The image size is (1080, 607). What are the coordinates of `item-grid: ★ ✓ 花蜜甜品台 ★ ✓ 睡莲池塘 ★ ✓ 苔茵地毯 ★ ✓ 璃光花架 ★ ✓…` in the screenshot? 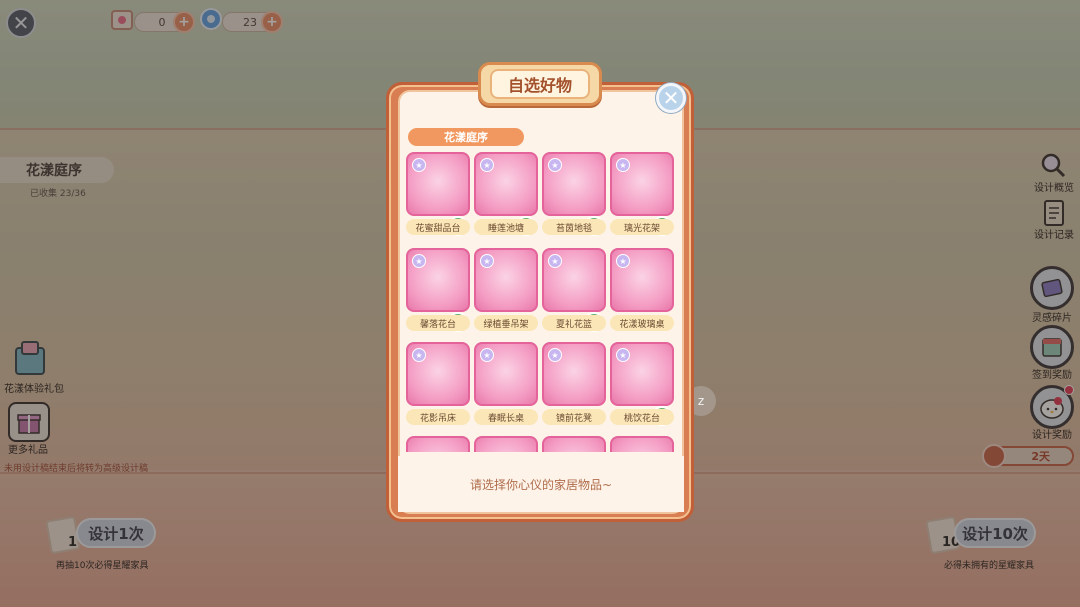 It's located at (541, 302).